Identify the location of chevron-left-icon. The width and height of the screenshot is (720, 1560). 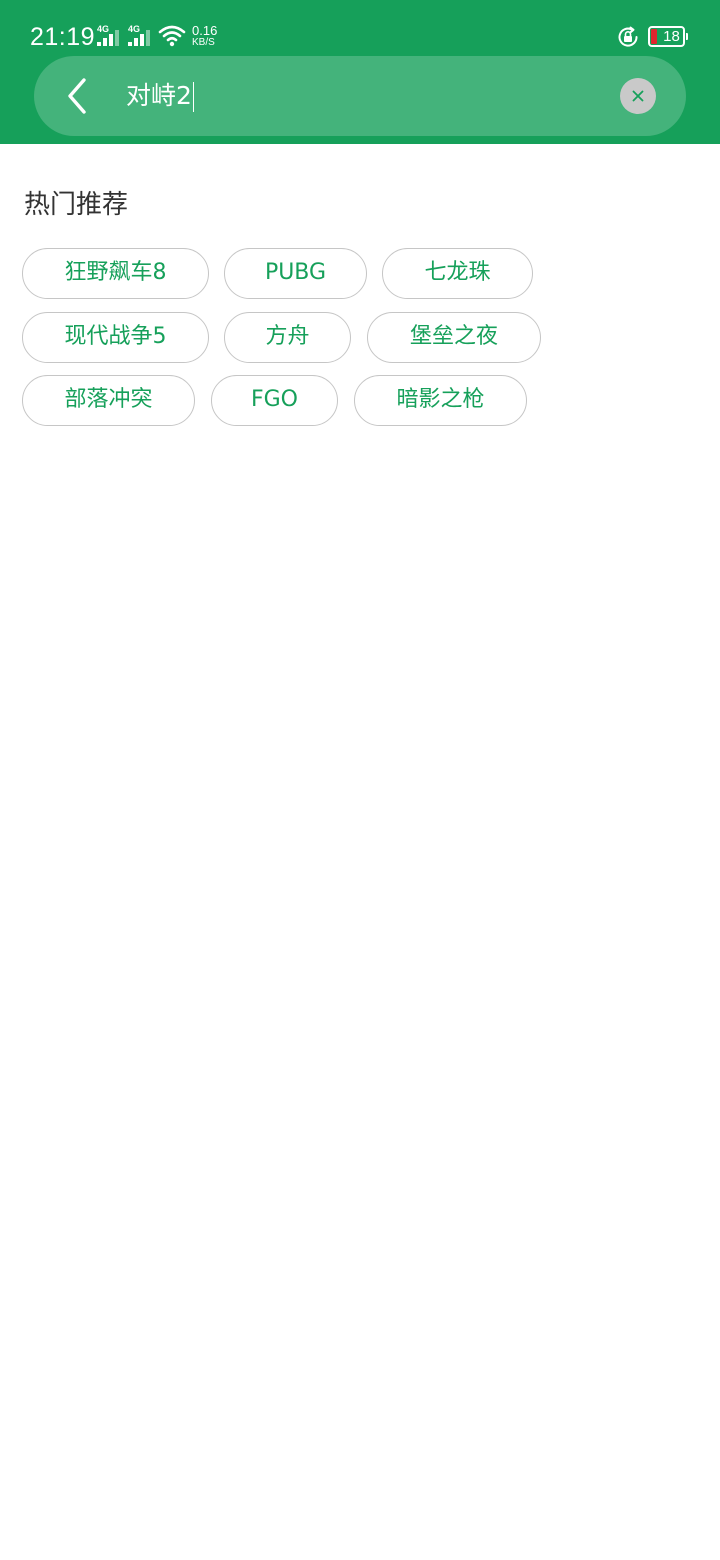
(77, 96).